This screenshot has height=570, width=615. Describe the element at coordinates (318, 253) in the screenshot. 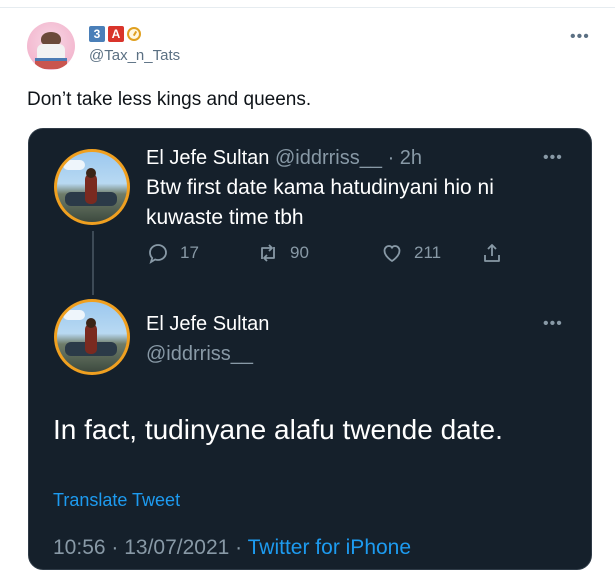

I see `retweet-button: 90` at that location.